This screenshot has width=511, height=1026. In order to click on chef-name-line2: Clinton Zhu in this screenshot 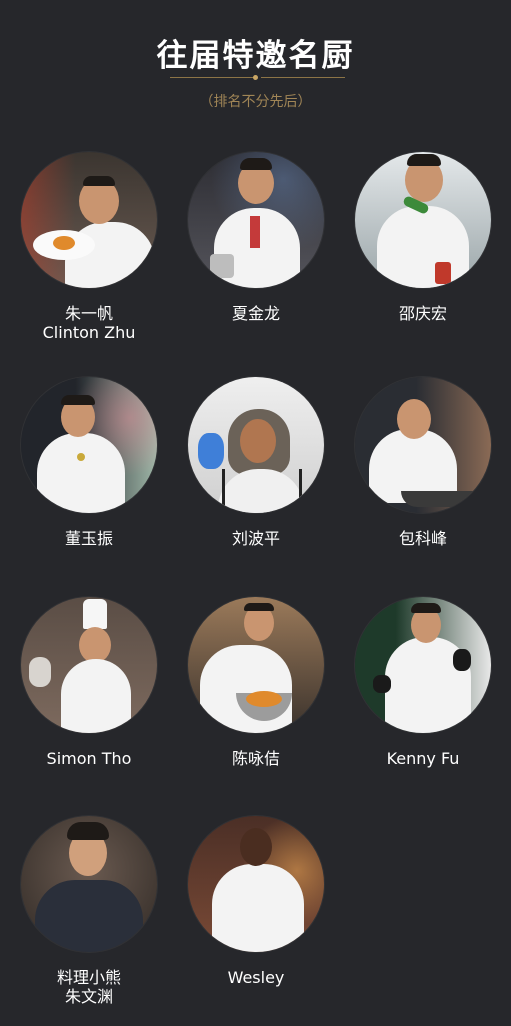, I will do `click(89, 332)`.